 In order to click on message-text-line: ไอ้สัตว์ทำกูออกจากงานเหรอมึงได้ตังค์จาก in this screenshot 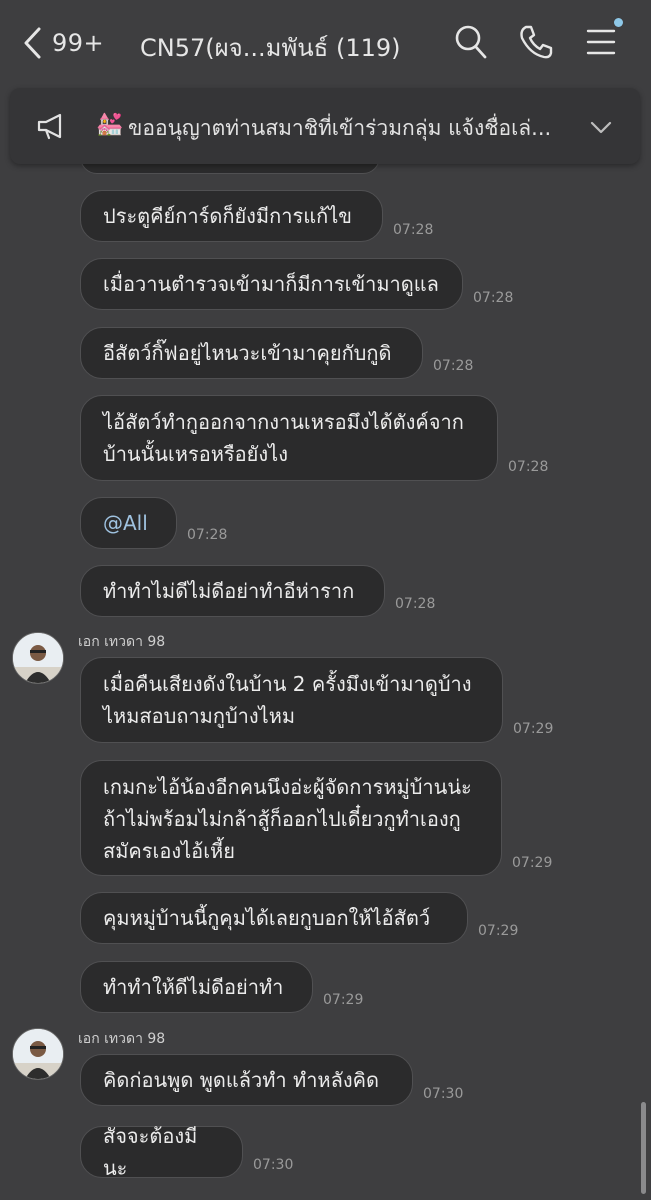, I will do `click(283, 422)`.